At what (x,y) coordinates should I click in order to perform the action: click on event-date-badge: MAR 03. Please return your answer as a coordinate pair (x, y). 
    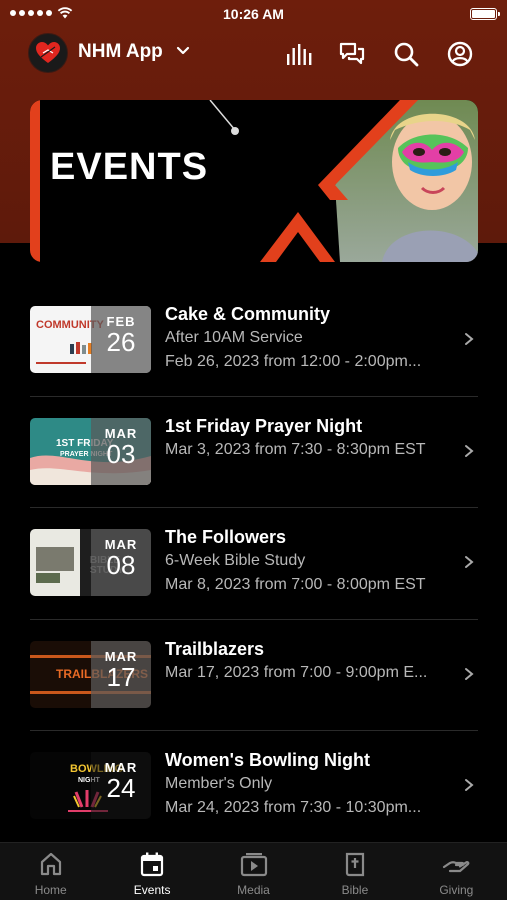
    Looking at the image, I should click on (121, 451).